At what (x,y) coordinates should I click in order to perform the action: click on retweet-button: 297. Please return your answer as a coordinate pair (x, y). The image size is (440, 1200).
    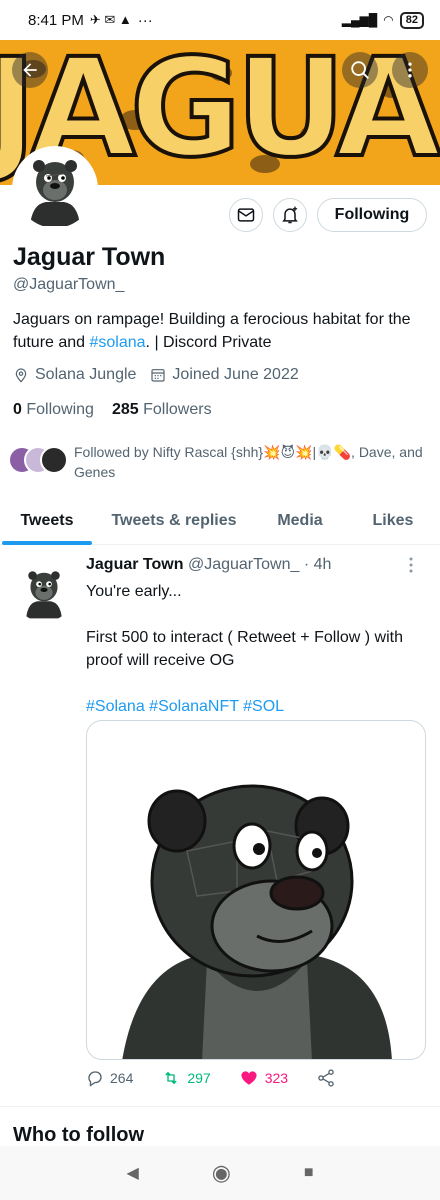
    Looking at the image, I should click on (186, 1078).